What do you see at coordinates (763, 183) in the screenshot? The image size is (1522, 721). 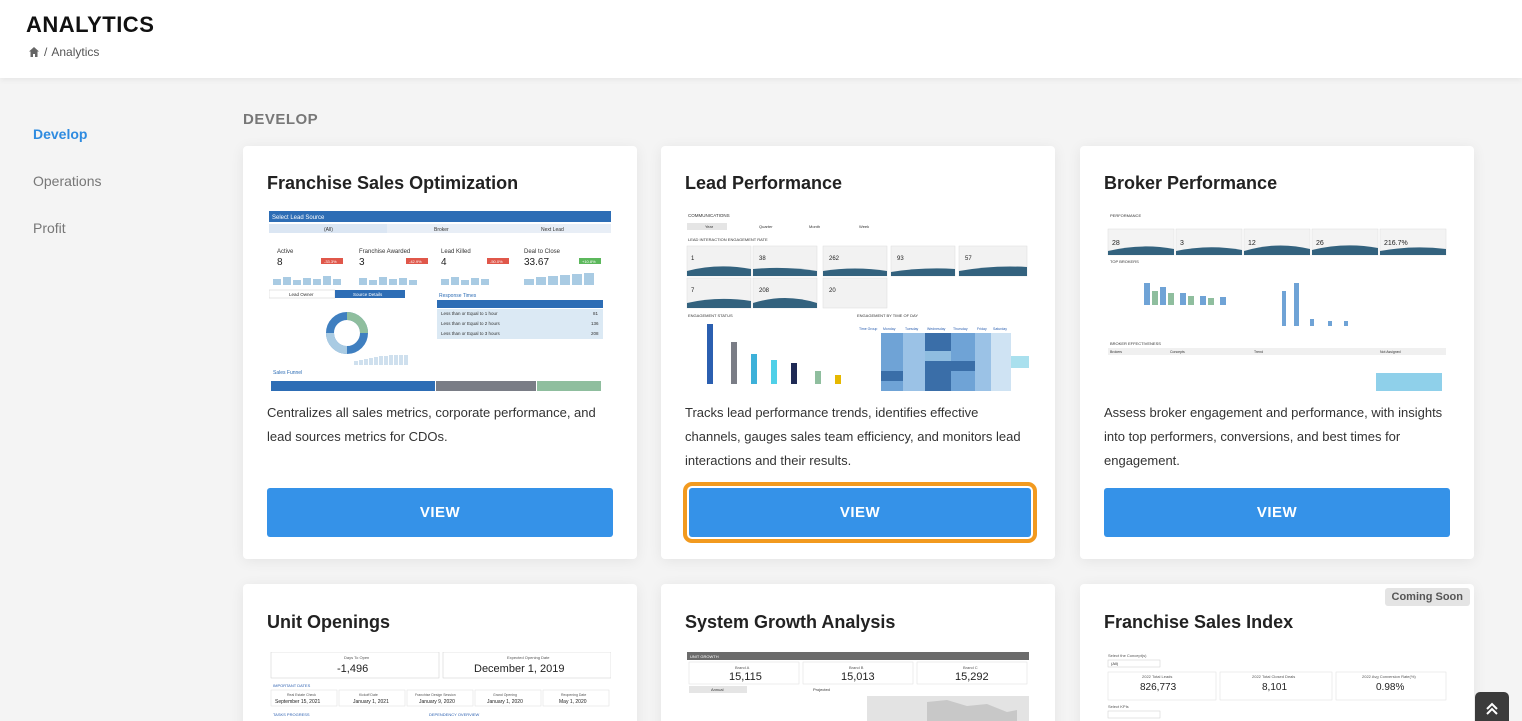 I see `card-title: Lead Performance` at bounding box center [763, 183].